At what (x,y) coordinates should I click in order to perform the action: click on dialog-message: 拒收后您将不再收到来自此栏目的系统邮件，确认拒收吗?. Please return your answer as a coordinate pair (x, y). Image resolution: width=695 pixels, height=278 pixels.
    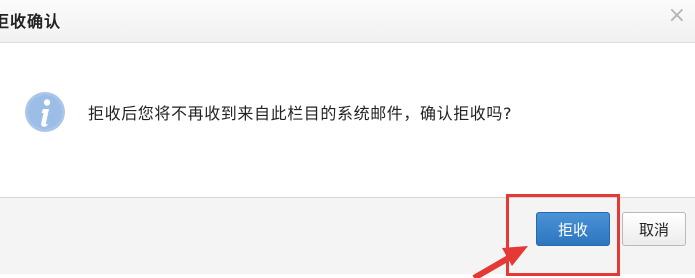
    Looking at the image, I should click on (300, 113).